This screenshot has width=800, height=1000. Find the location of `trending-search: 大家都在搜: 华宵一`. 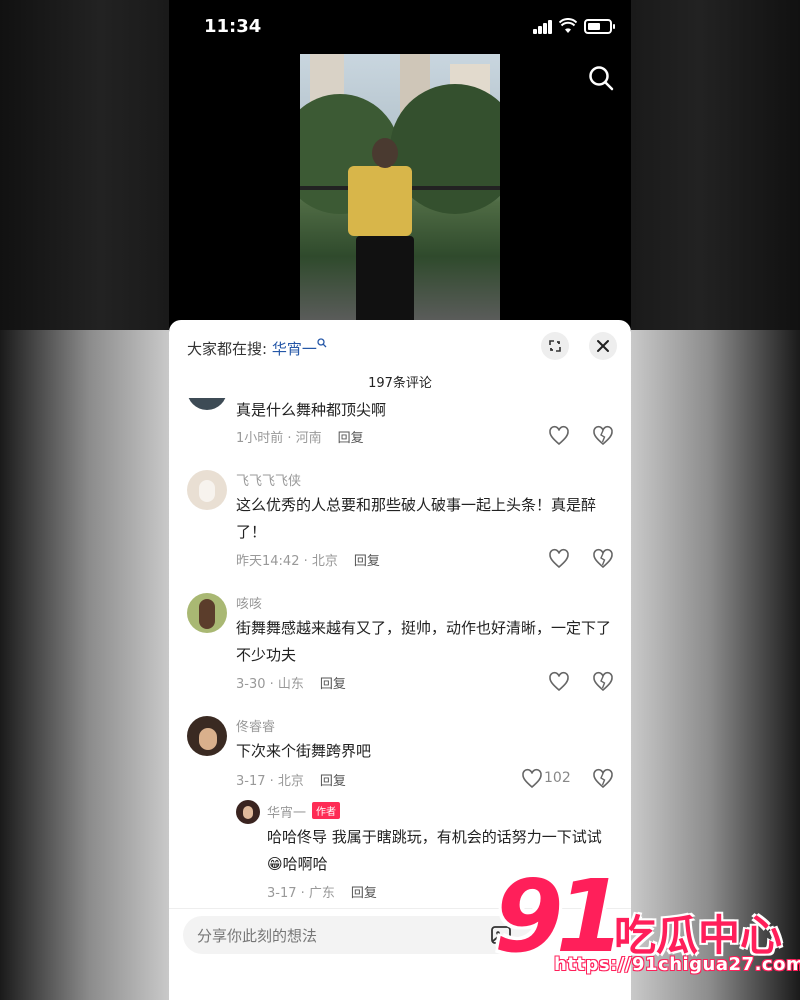

trending-search: 大家都在搜: 华宵一 is located at coordinates (257, 348).